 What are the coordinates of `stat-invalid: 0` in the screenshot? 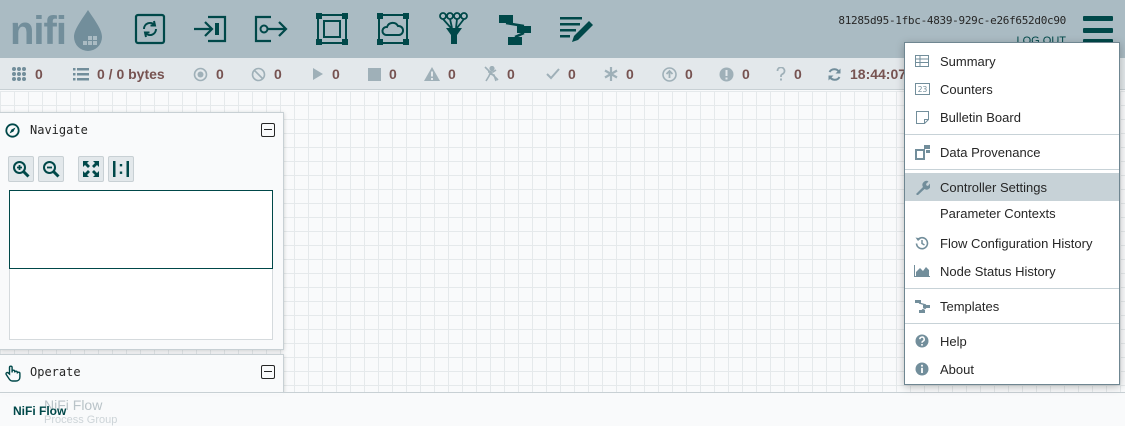 It's located at (440, 74).